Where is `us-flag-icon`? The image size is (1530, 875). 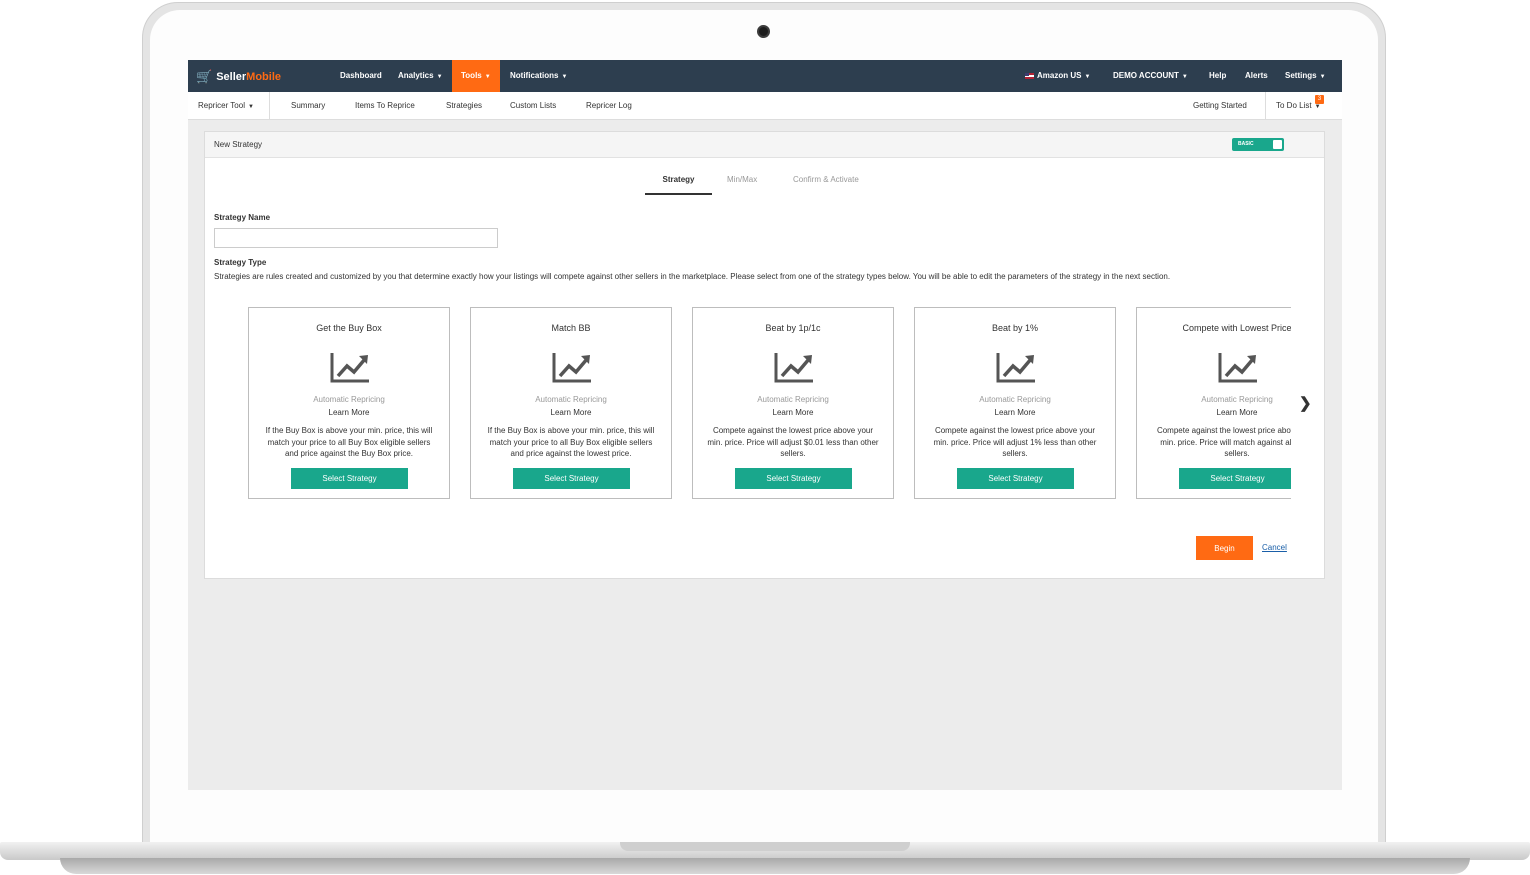
us-flag-icon is located at coordinates (1029, 75).